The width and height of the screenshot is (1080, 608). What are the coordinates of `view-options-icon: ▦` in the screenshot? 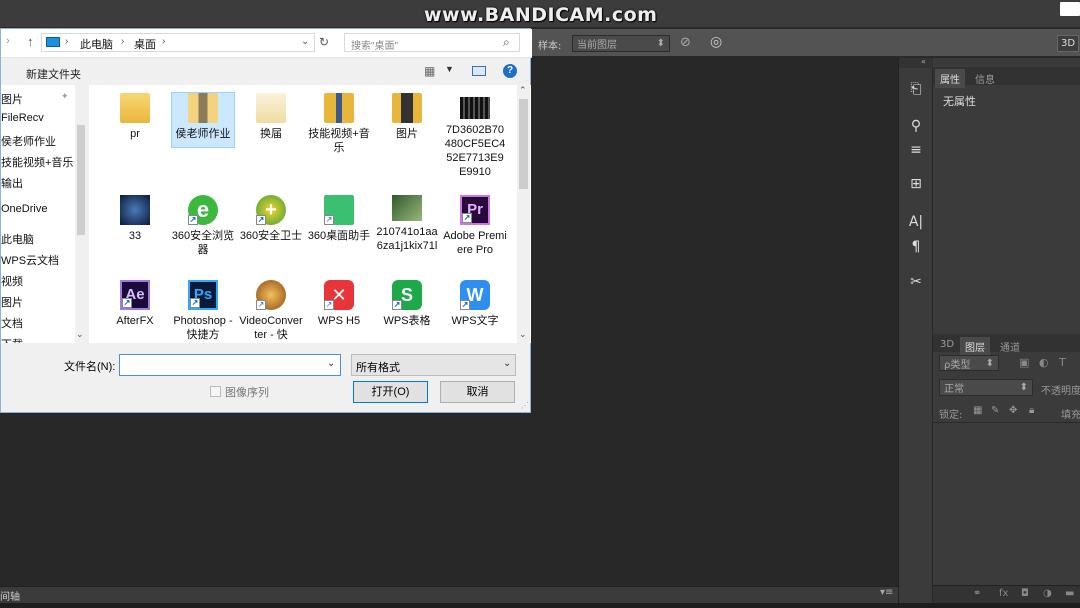 It's located at (429, 71).